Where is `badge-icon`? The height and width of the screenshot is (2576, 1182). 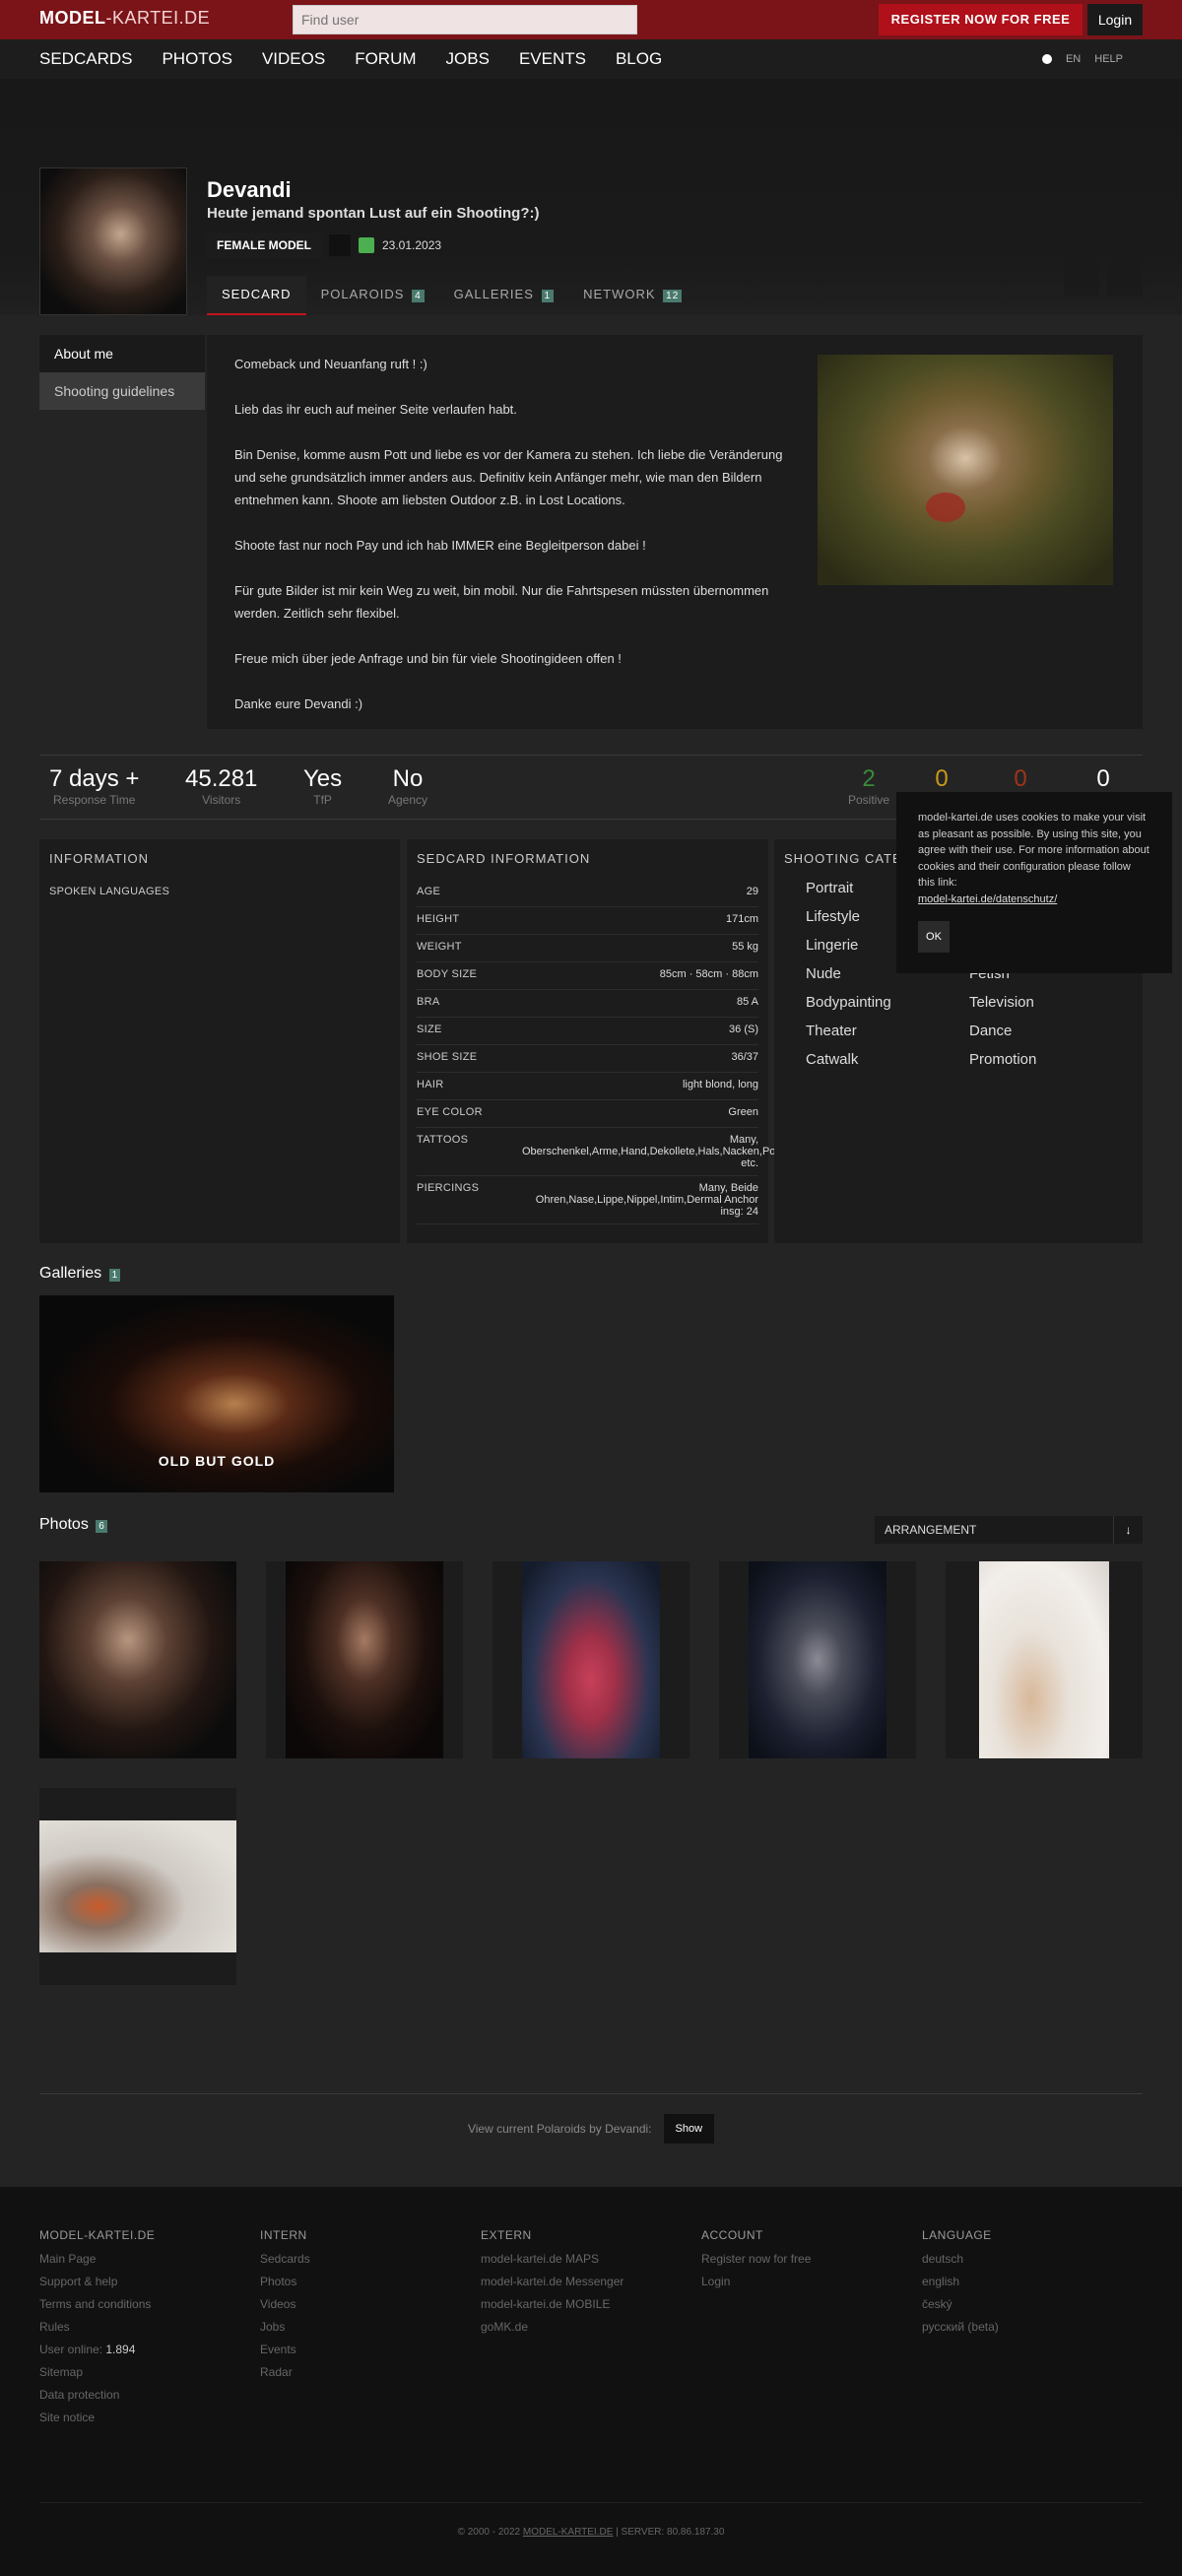 badge-icon is located at coordinates (340, 245).